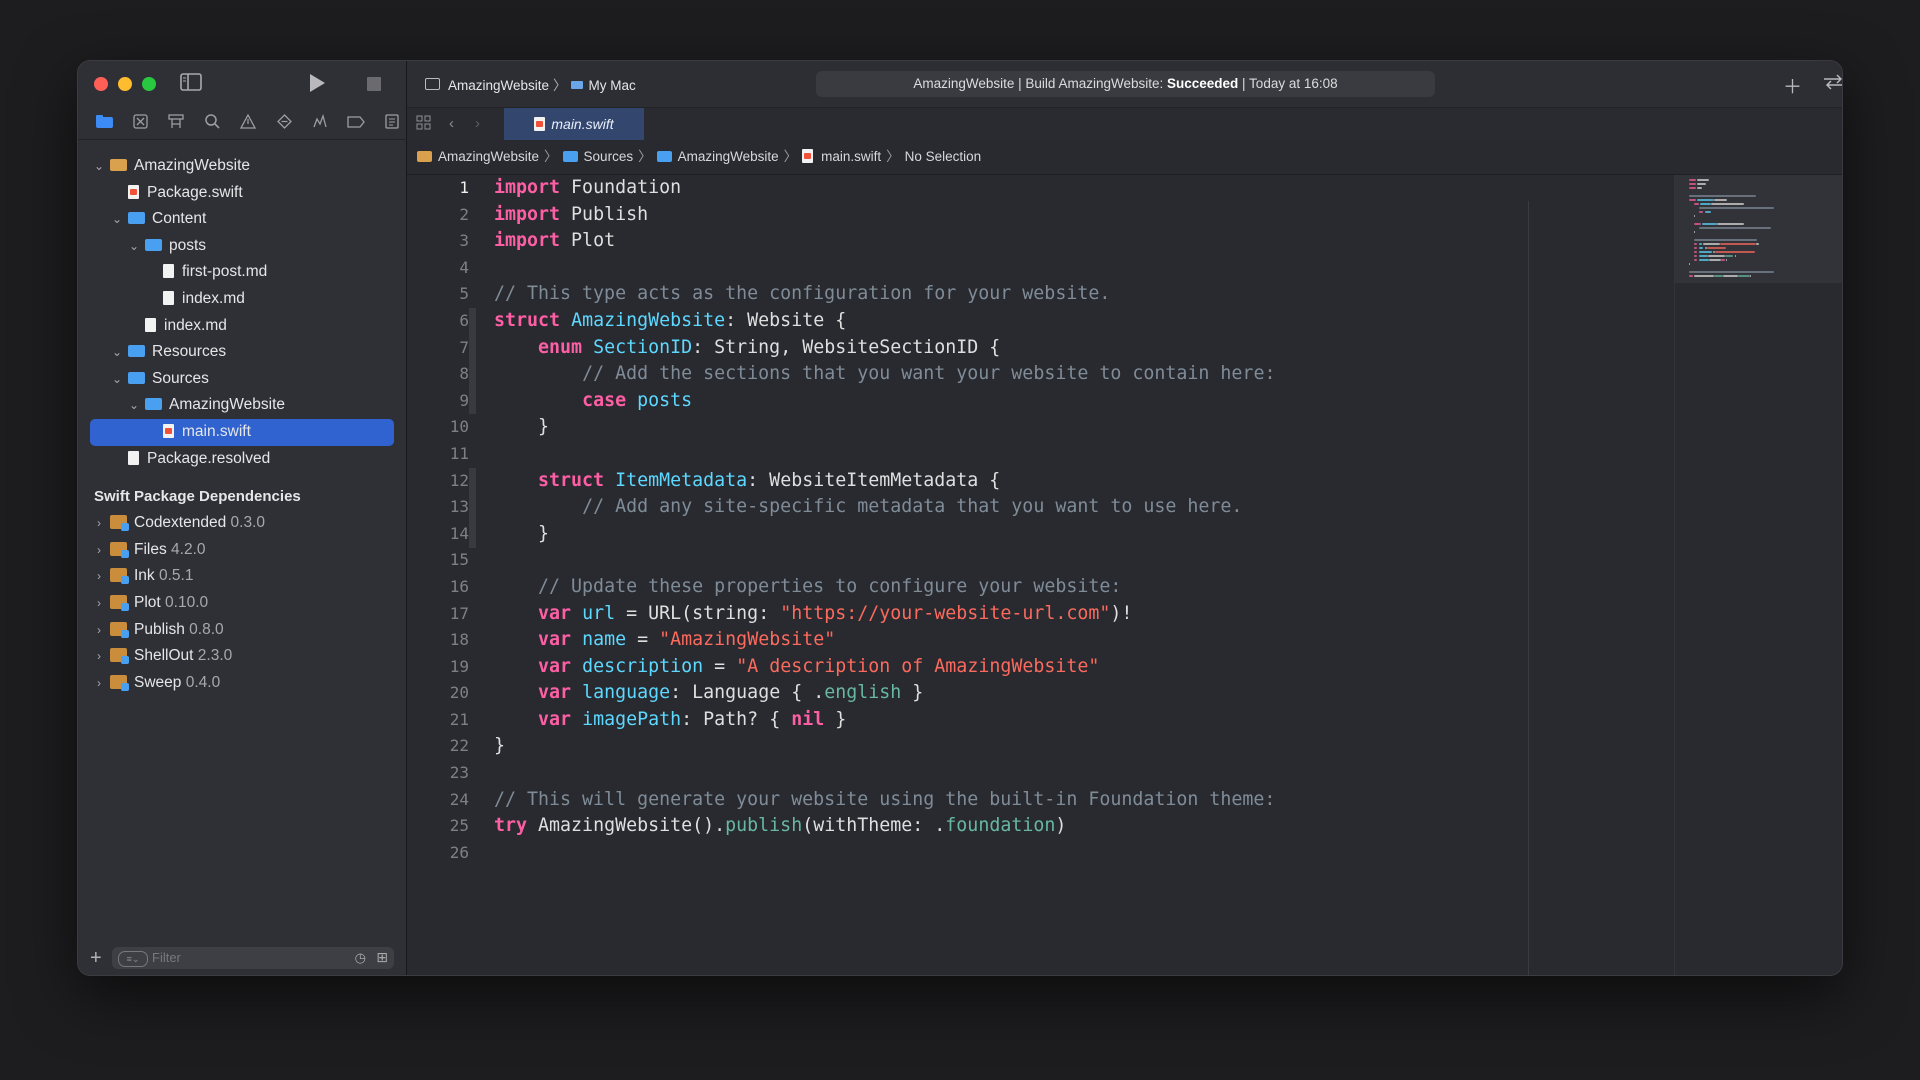 Image resolution: width=1920 pixels, height=1080 pixels. Describe the element at coordinates (438, 321) in the screenshot. I see `line-number: 6` at that location.